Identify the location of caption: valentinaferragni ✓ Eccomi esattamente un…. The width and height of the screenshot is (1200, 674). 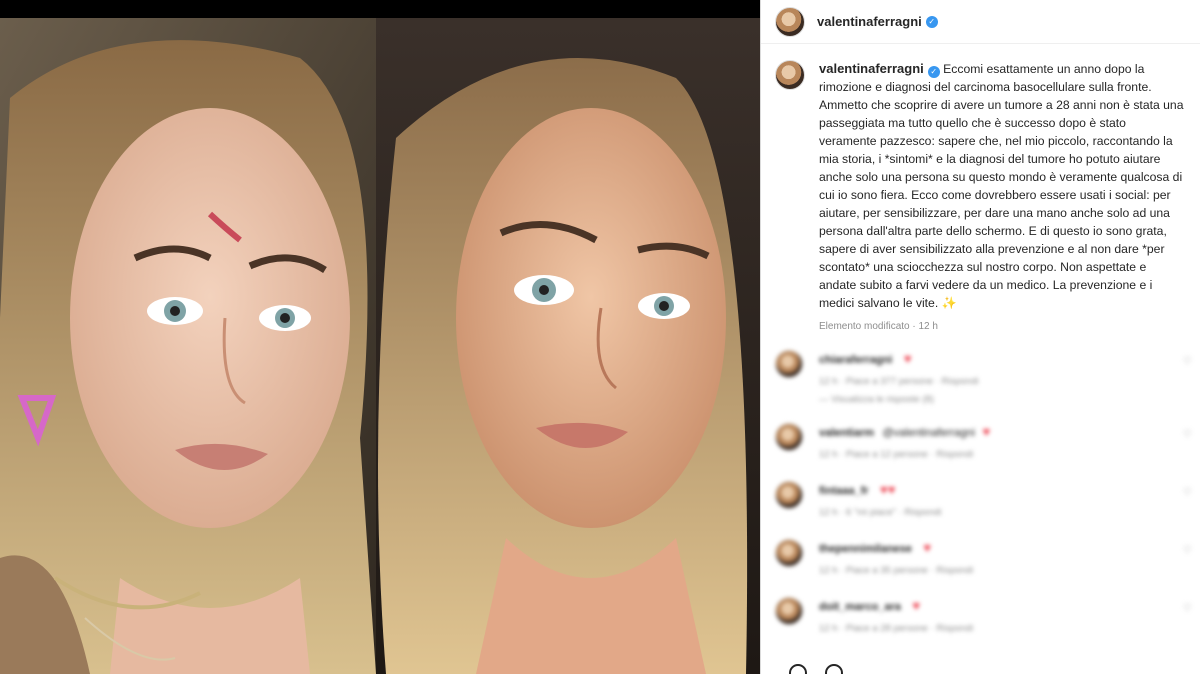
(1002, 198).